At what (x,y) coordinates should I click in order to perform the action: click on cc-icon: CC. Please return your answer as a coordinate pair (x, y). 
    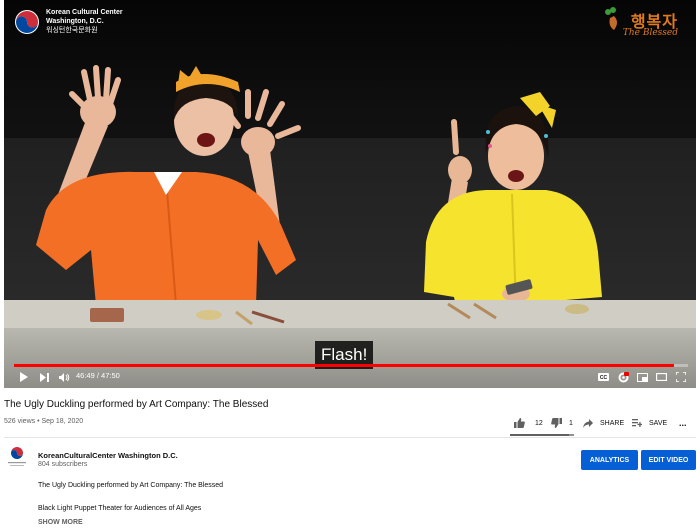
    Looking at the image, I should click on (603, 377).